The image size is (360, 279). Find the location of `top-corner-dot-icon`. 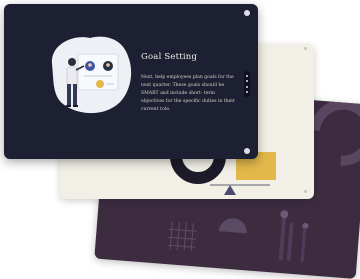

top-corner-dot-icon is located at coordinates (247, 13).